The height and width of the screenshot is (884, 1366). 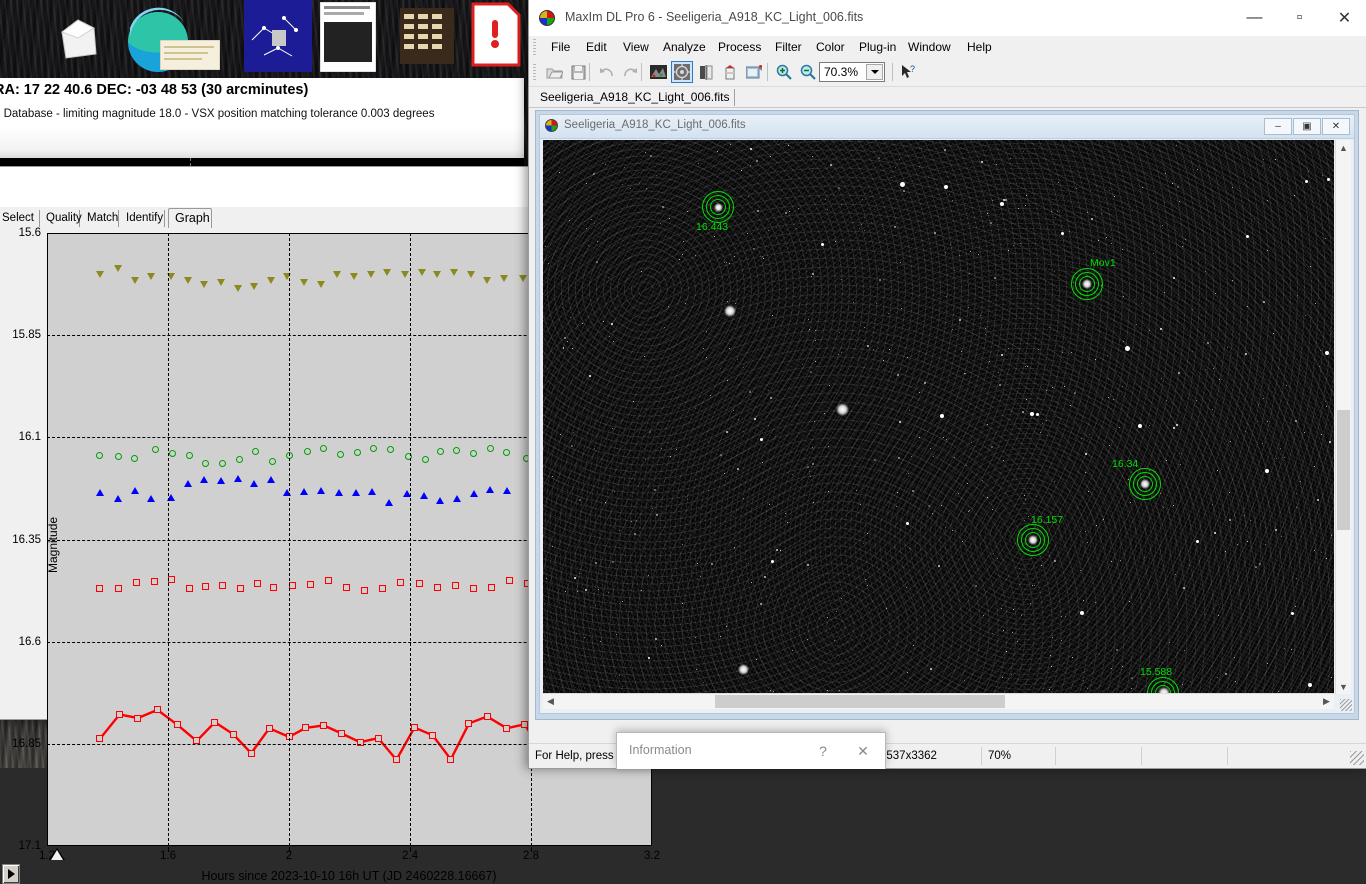 I want to click on menu-color: Color, so click(x=830, y=47).